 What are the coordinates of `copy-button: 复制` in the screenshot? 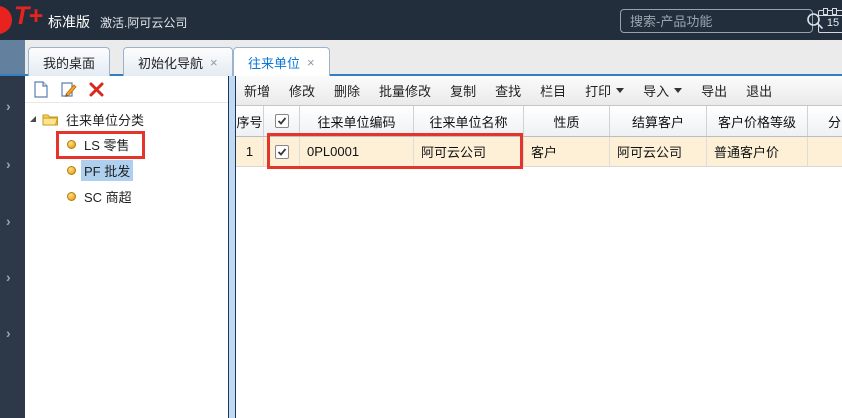 It's located at (463, 90).